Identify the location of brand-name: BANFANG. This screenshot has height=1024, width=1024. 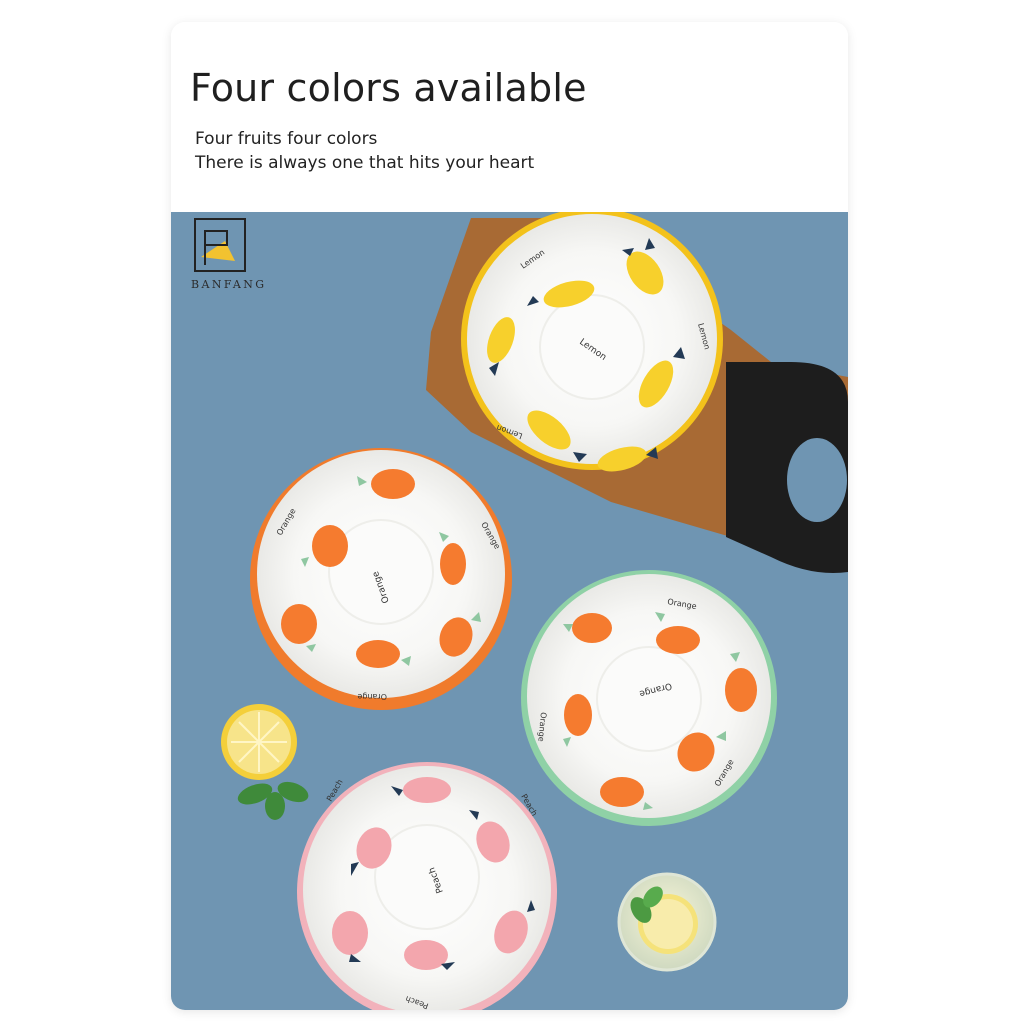
(229, 284).